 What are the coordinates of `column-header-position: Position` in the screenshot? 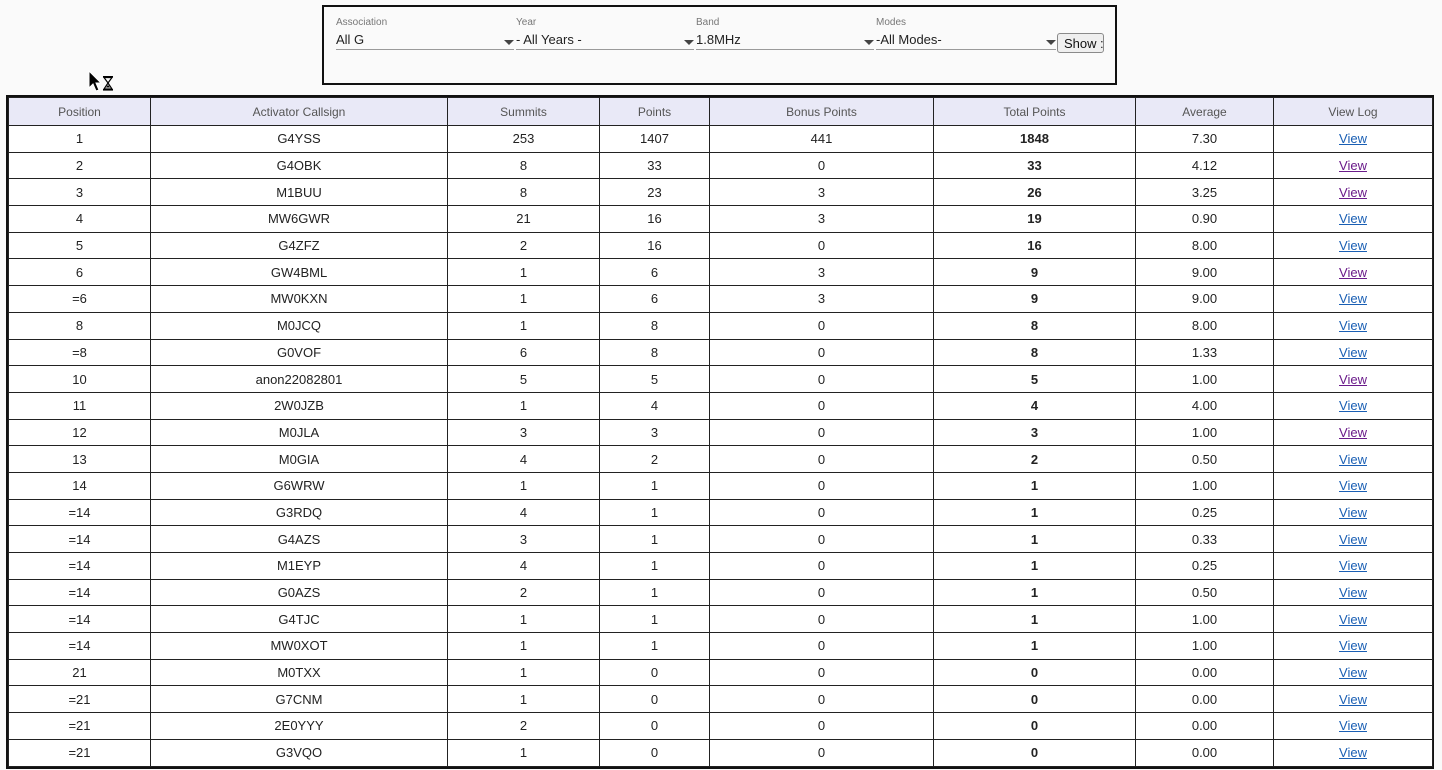 It's located at (79, 111).